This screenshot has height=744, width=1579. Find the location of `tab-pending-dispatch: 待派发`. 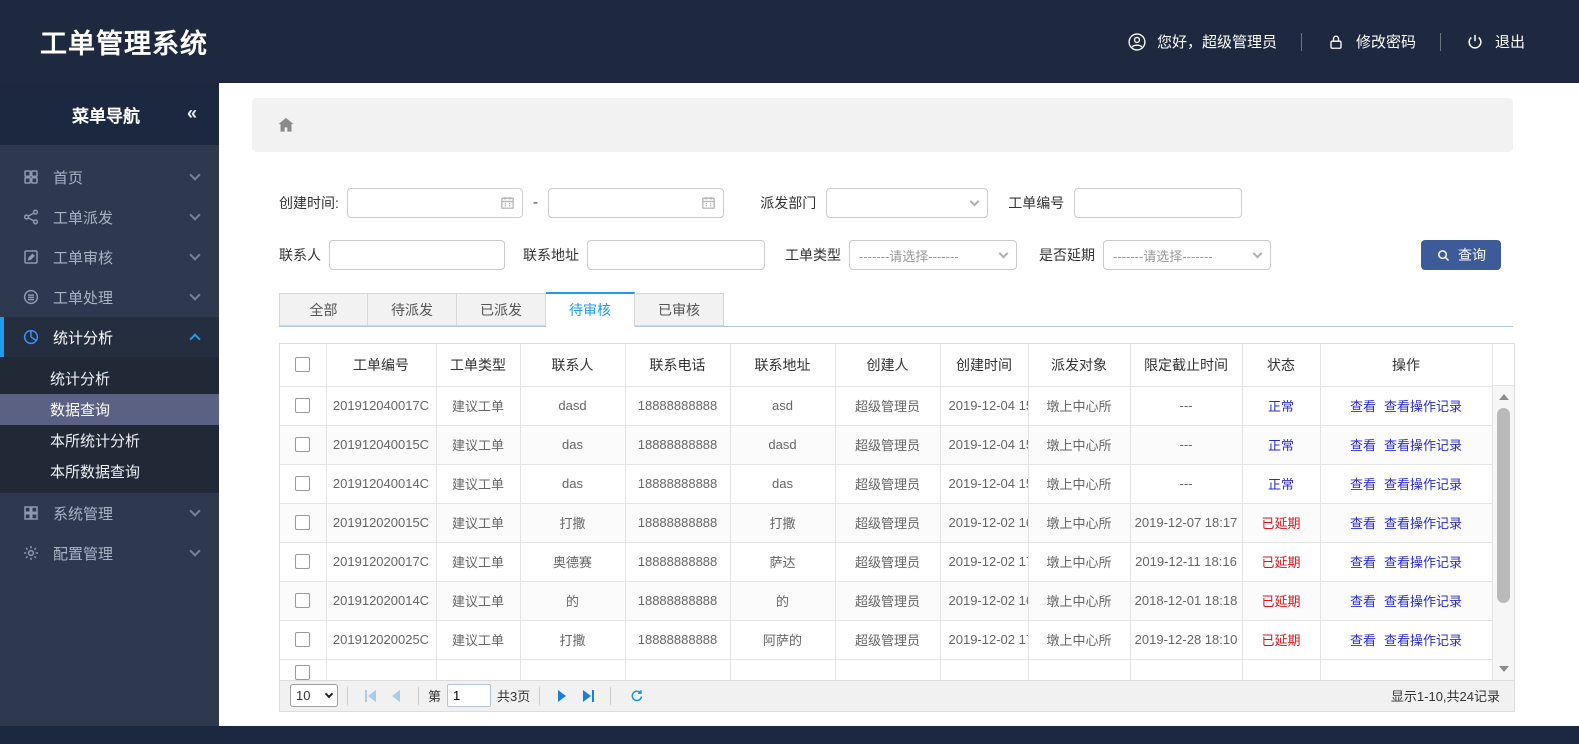

tab-pending-dispatch: 待派发 is located at coordinates (412, 309).